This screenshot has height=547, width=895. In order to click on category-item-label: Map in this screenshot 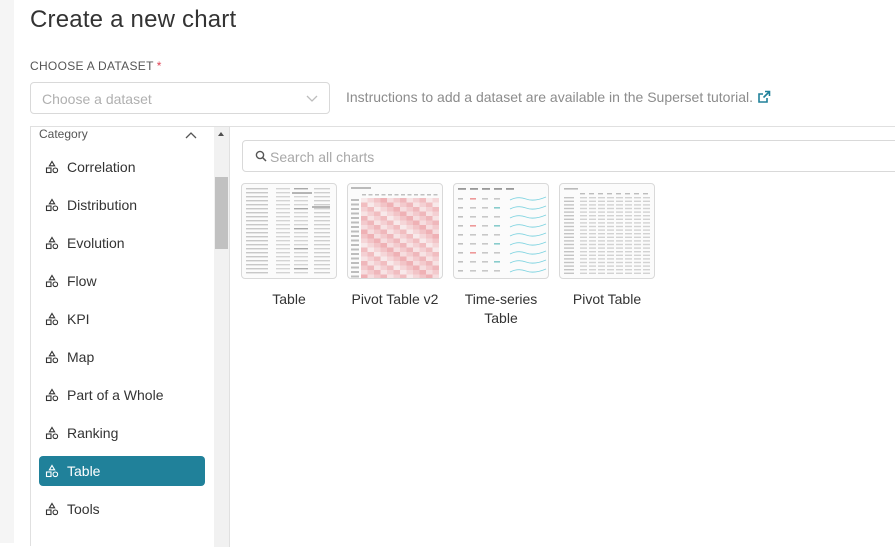, I will do `click(81, 357)`.